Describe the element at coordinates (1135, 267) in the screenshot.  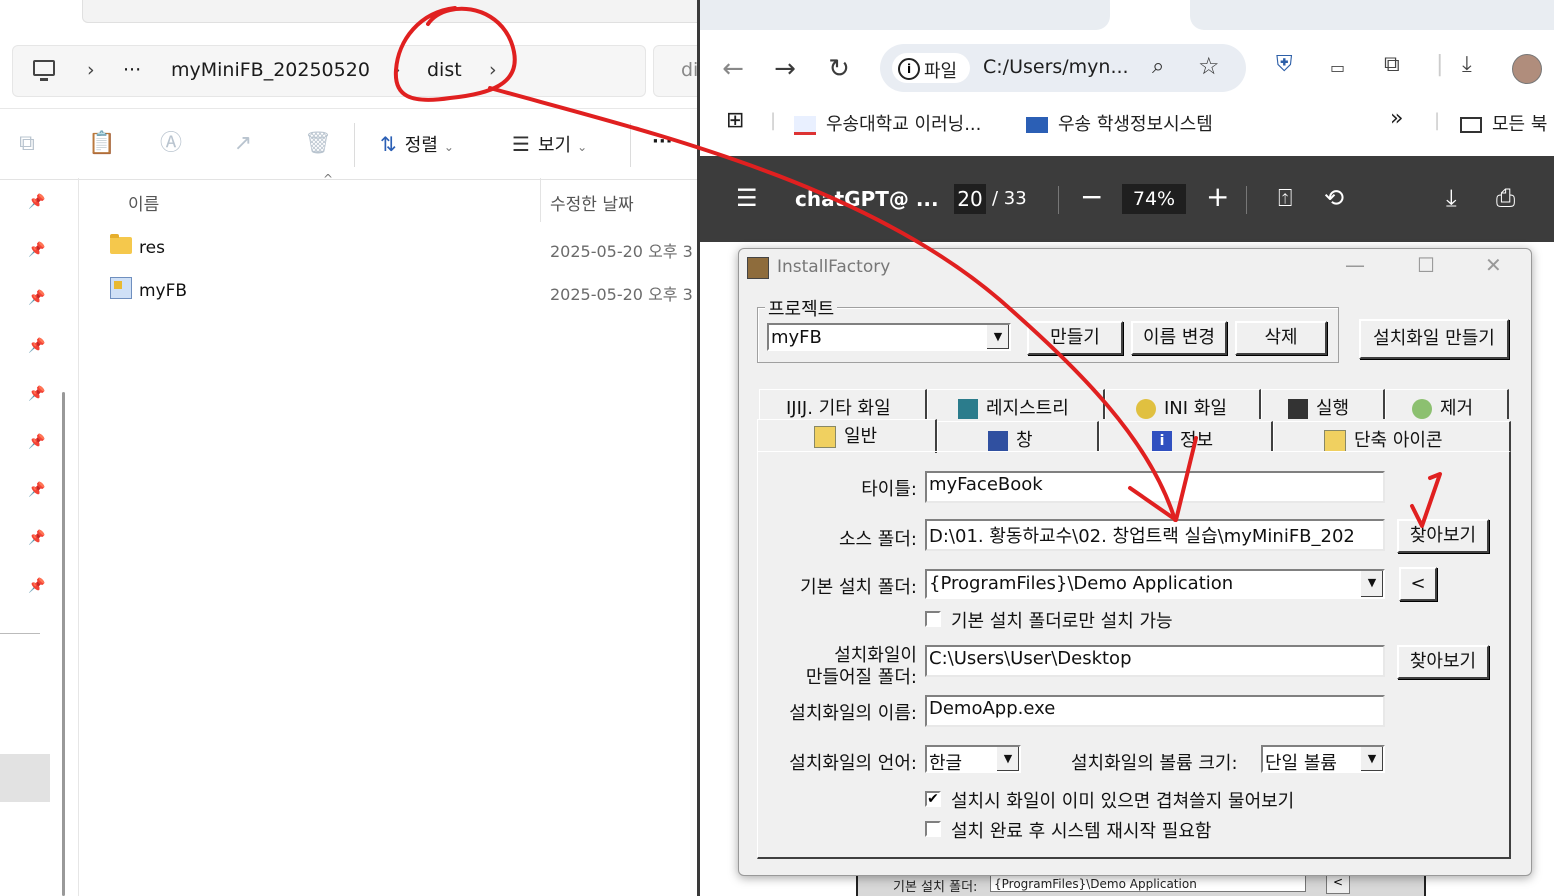
I see `dialog-title-bar: InstallFactory — ☐ ✕` at that location.